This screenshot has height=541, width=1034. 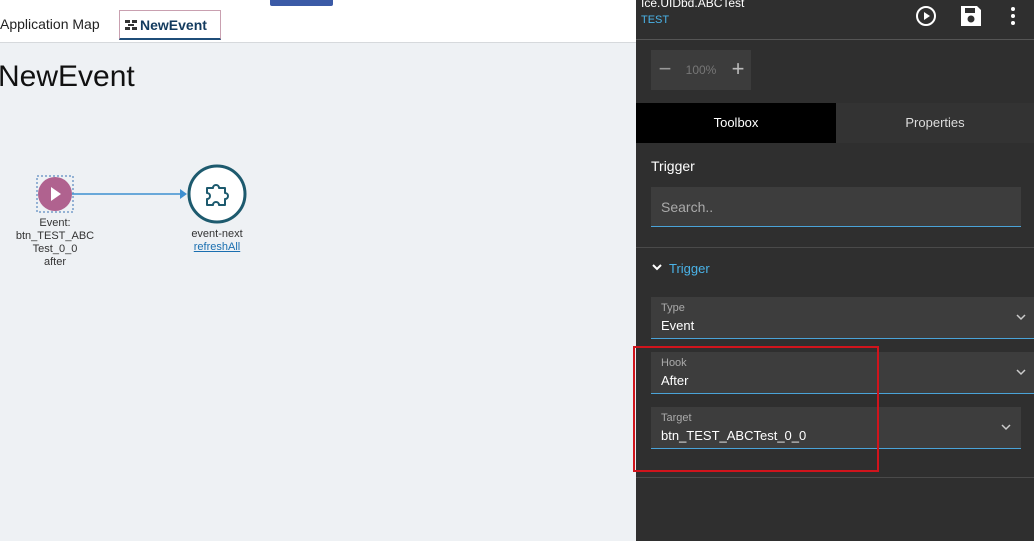 I want to click on event-node, so click(x=55, y=194).